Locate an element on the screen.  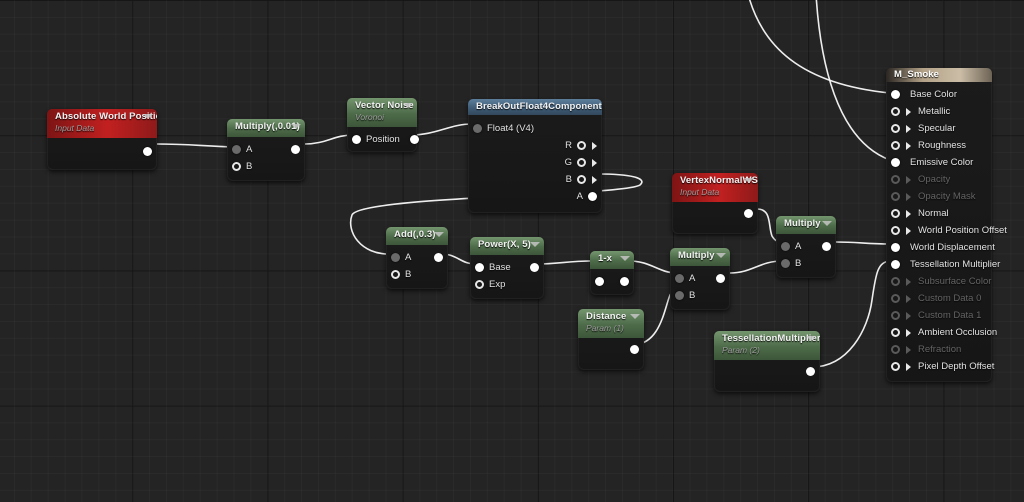
node-add-03: Add(,0.3) A B is located at coordinates (417, 258).